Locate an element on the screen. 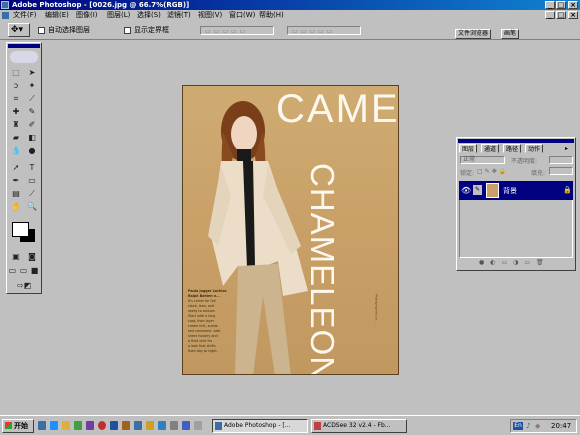 This screenshot has width=580, height=435. jump-to-imageready-icon: ⇨◩ is located at coordinates (24, 285).